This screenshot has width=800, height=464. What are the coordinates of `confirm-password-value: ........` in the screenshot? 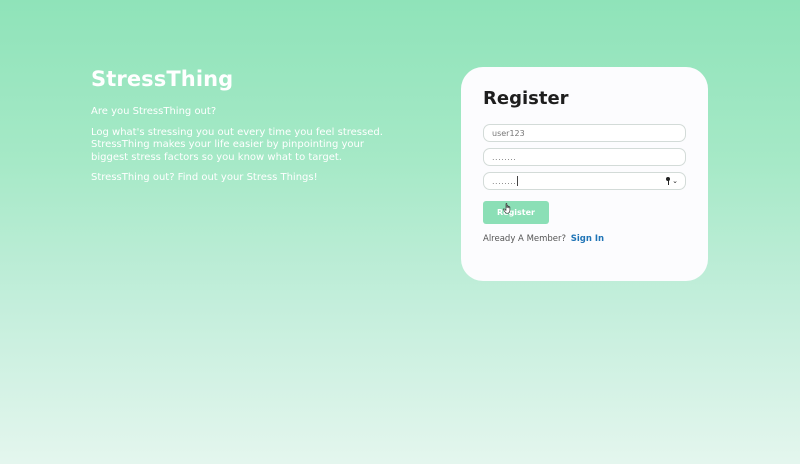 It's located at (504, 181).